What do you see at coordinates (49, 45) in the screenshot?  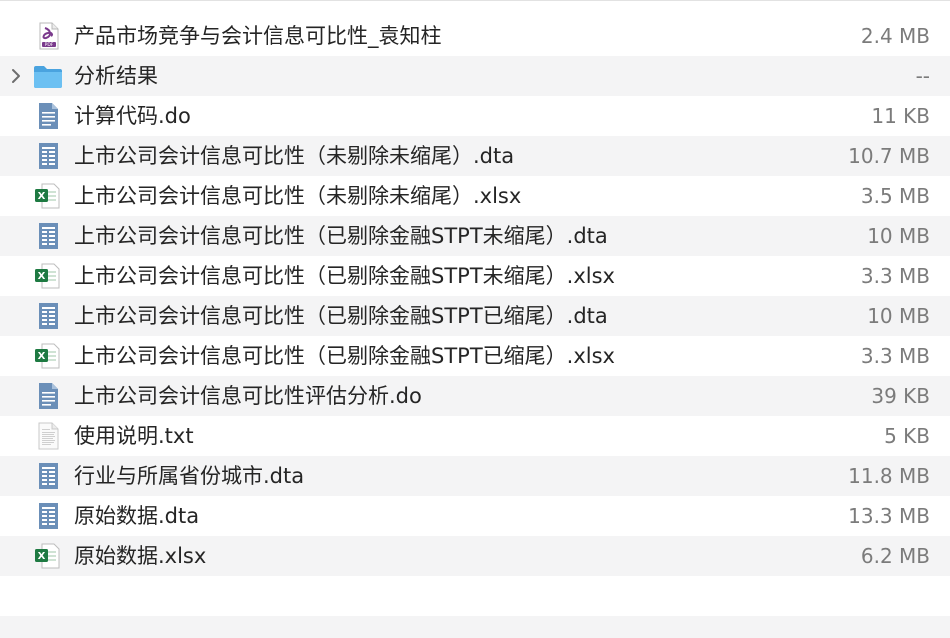 I see `svg-text: PDF` at bounding box center [49, 45].